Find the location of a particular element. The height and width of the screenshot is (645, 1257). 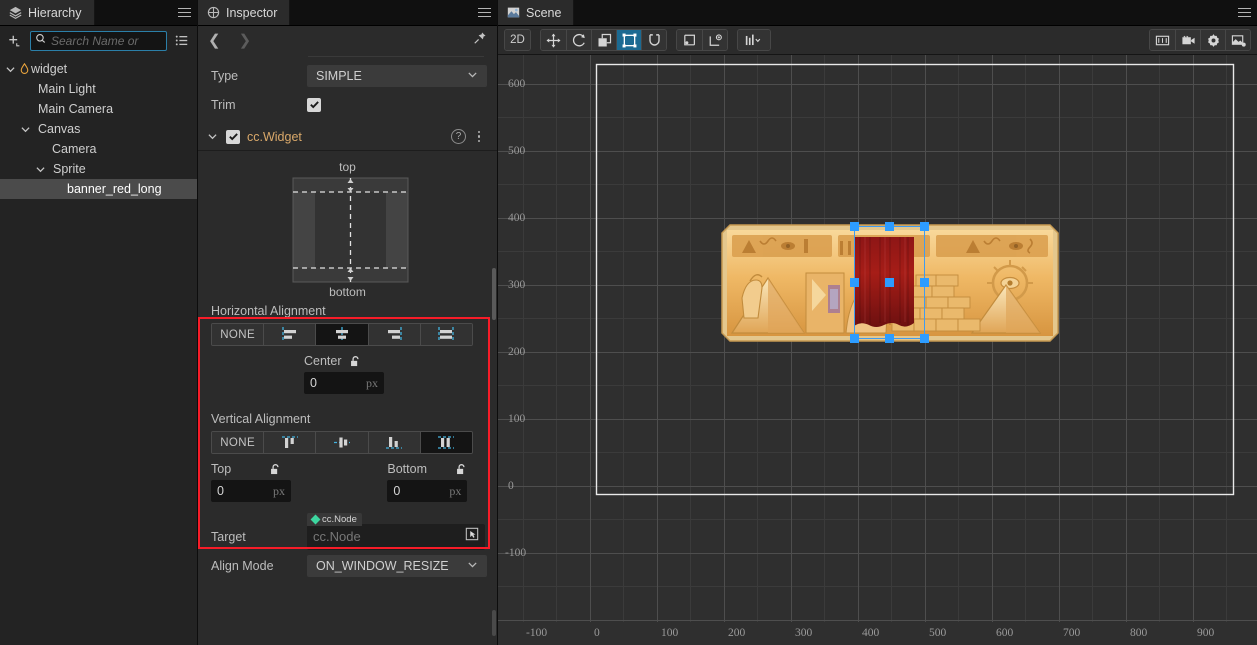

scale-tool-button is located at coordinates (603, 40).